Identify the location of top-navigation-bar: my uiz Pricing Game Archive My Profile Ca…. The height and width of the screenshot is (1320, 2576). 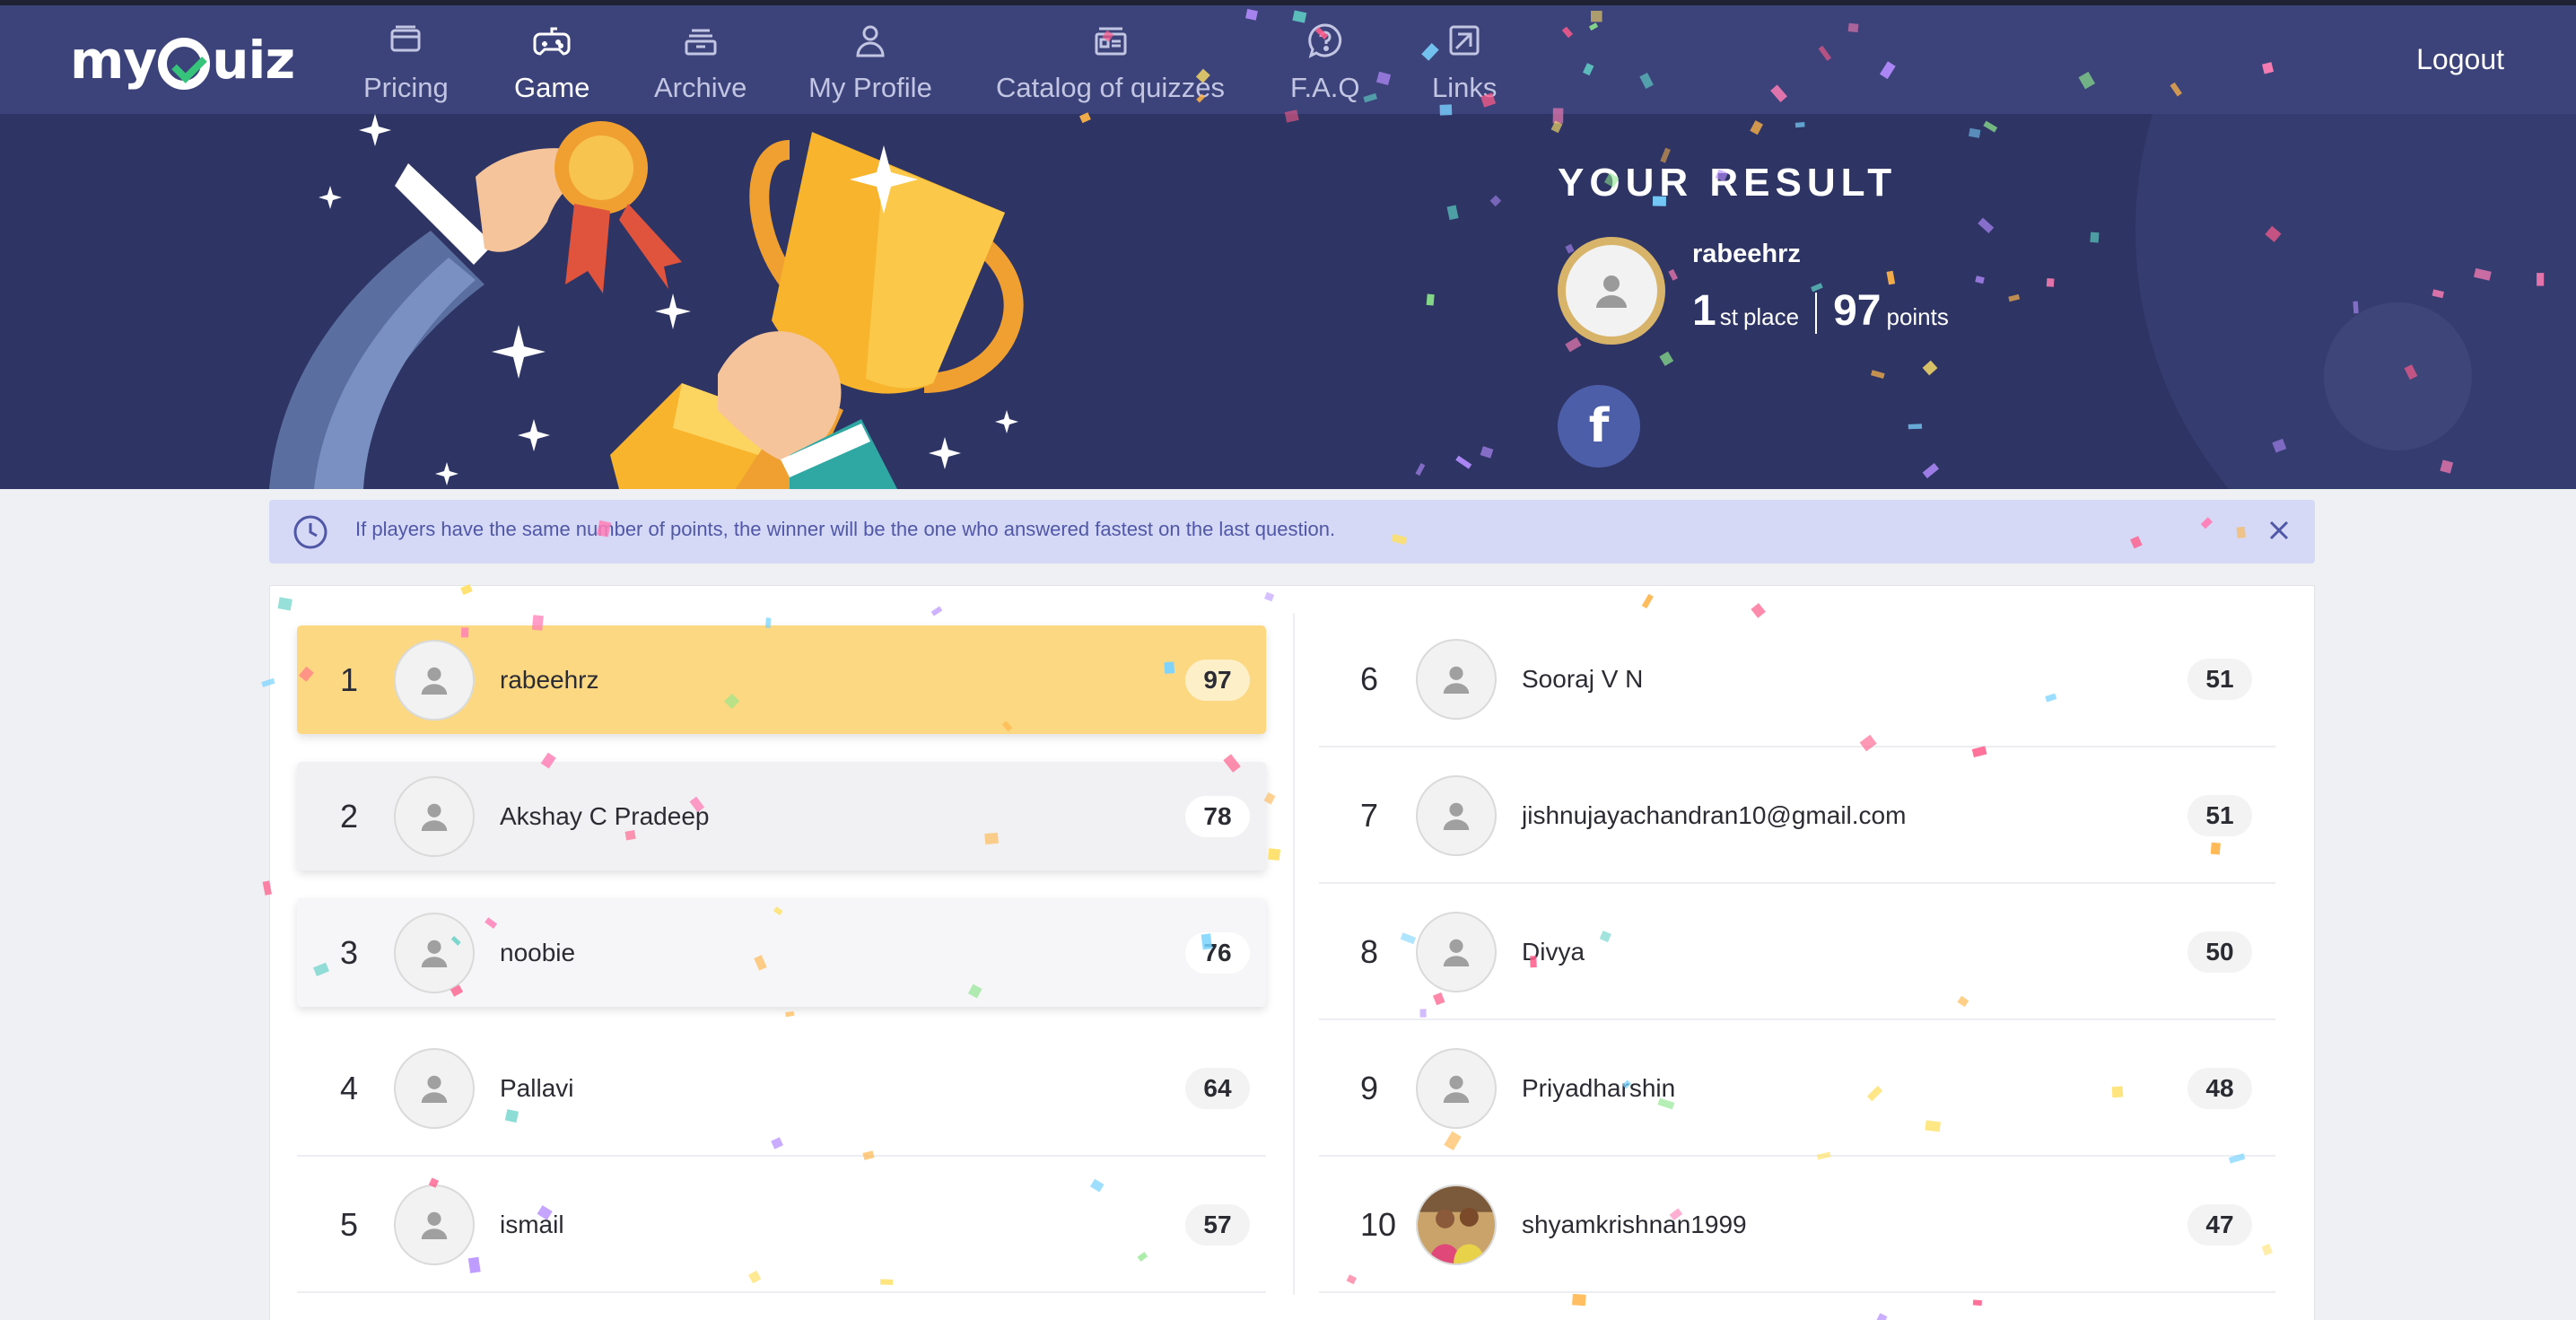
(1288, 59).